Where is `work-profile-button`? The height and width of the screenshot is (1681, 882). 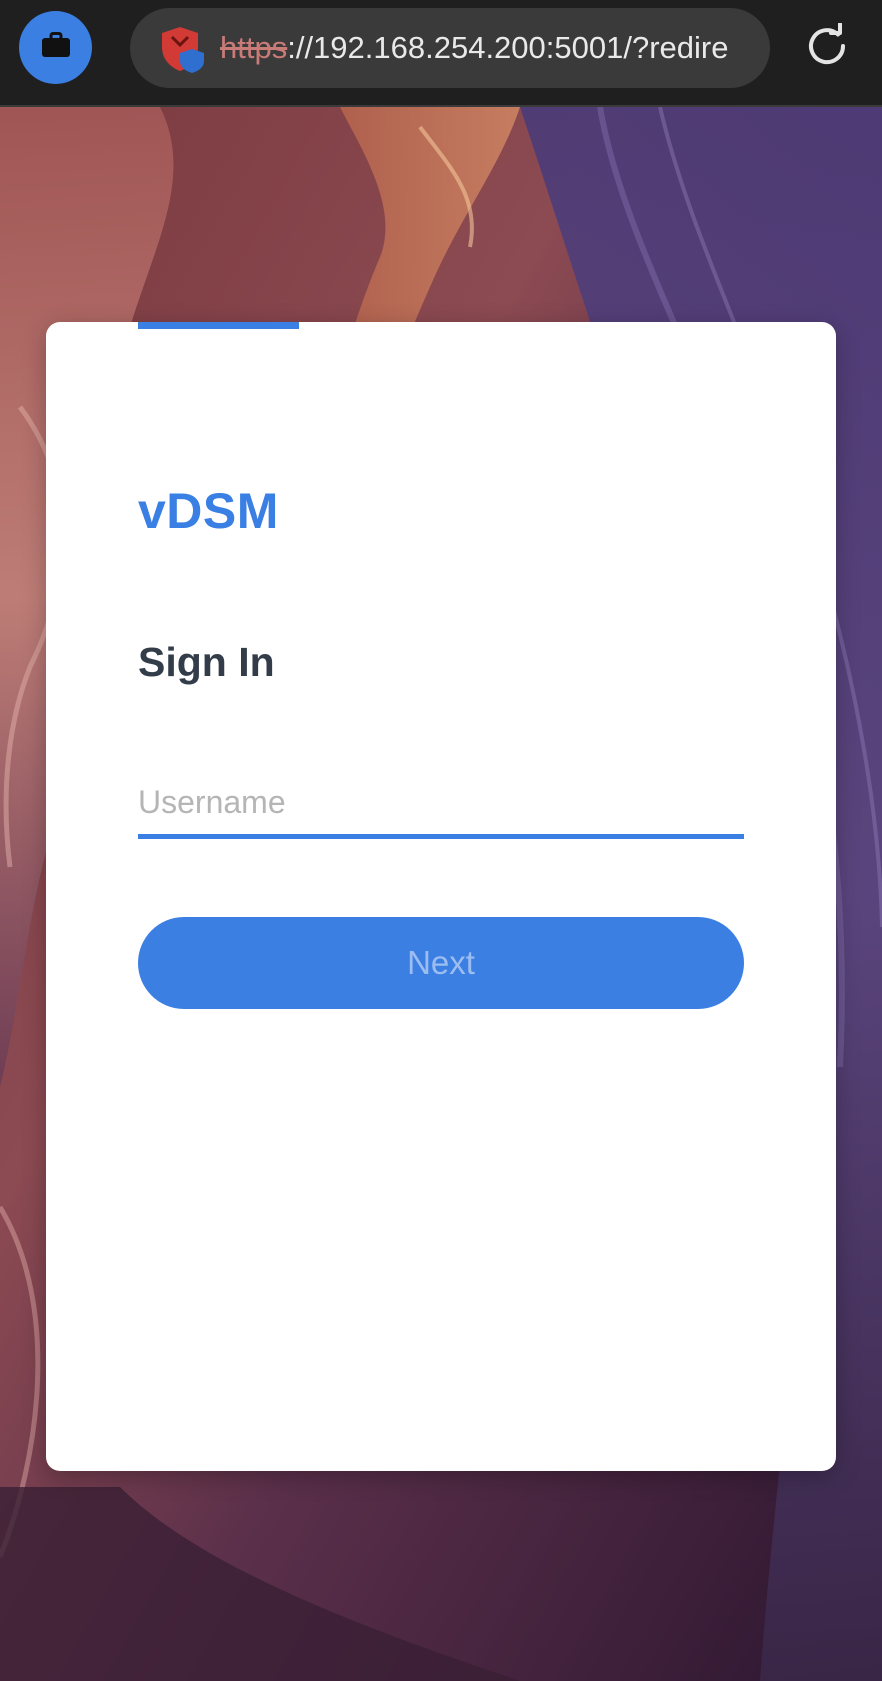 work-profile-button is located at coordinates (55, 47).